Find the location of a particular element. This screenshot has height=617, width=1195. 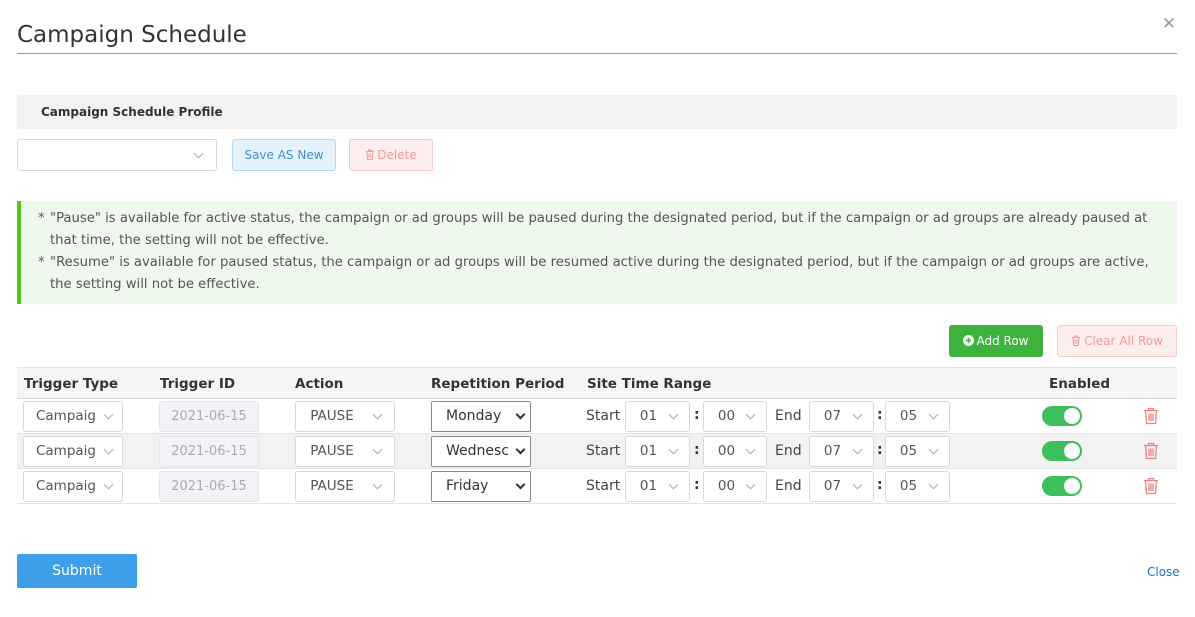

close-link: Close is located at coordinates (1163, 572).